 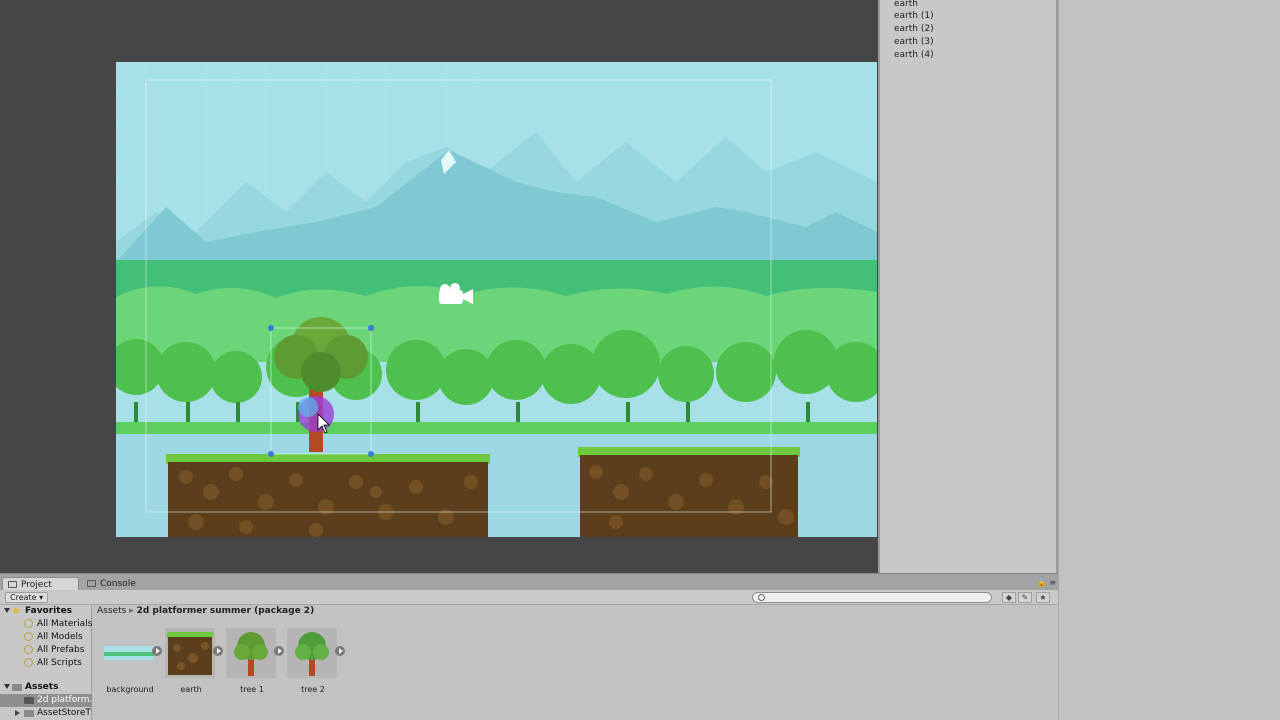 I want to click on tree-item-favorite: All Models, so click(x=46, y=637).